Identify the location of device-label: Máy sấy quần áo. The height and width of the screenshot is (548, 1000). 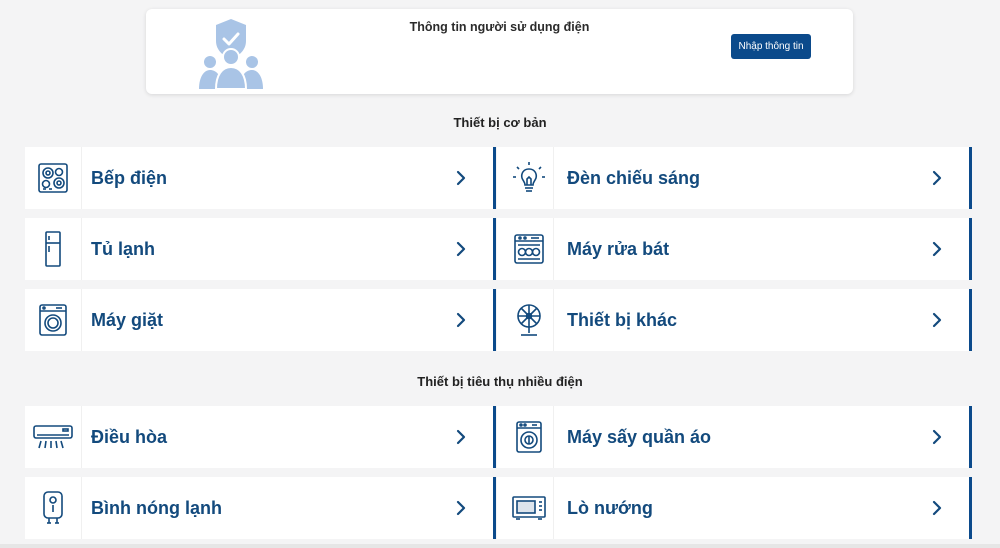
(639, 437).